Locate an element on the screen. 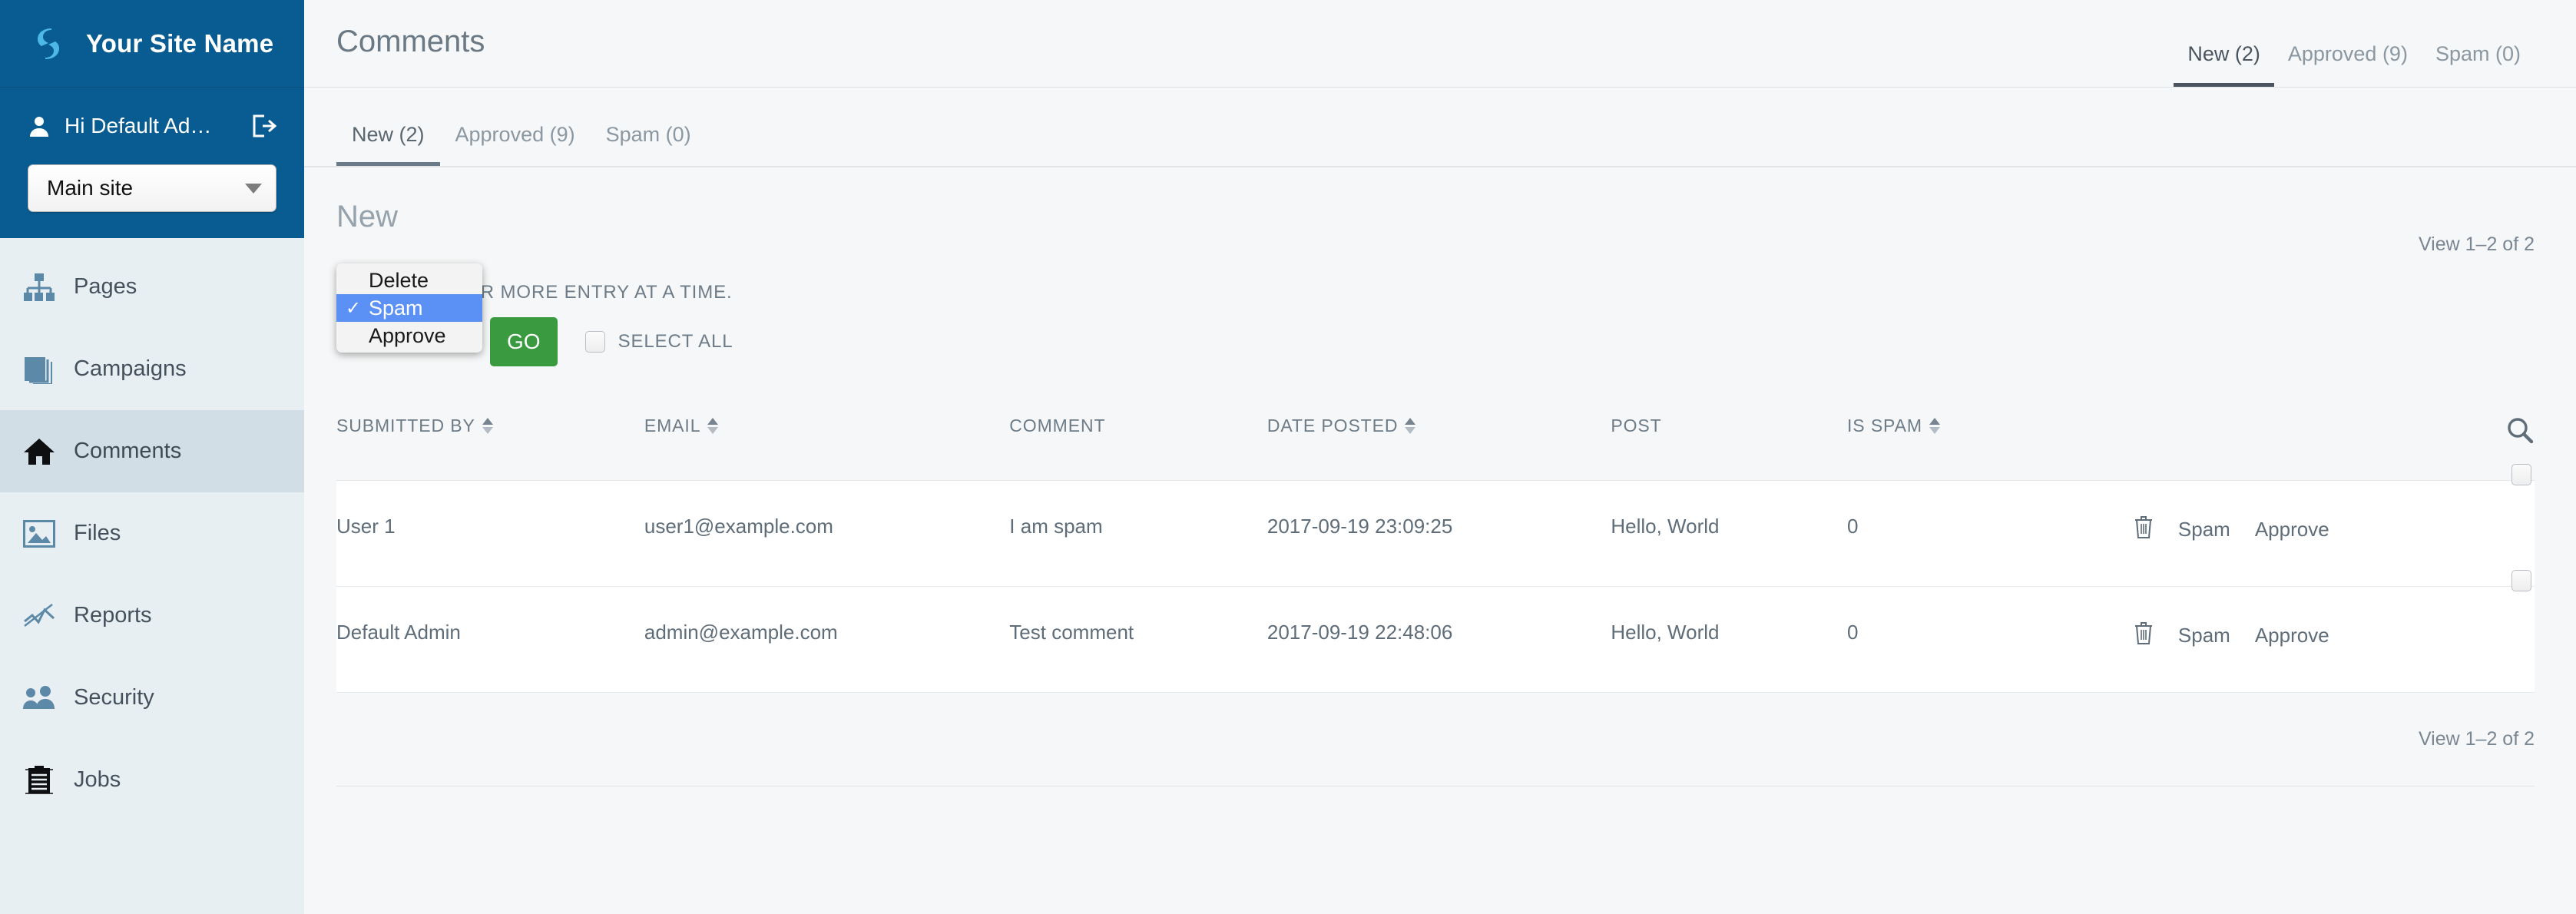 The height and width of the screenshot is (914, 2576). cell-is-spam: 0 is located at coordinates (1990, 640).